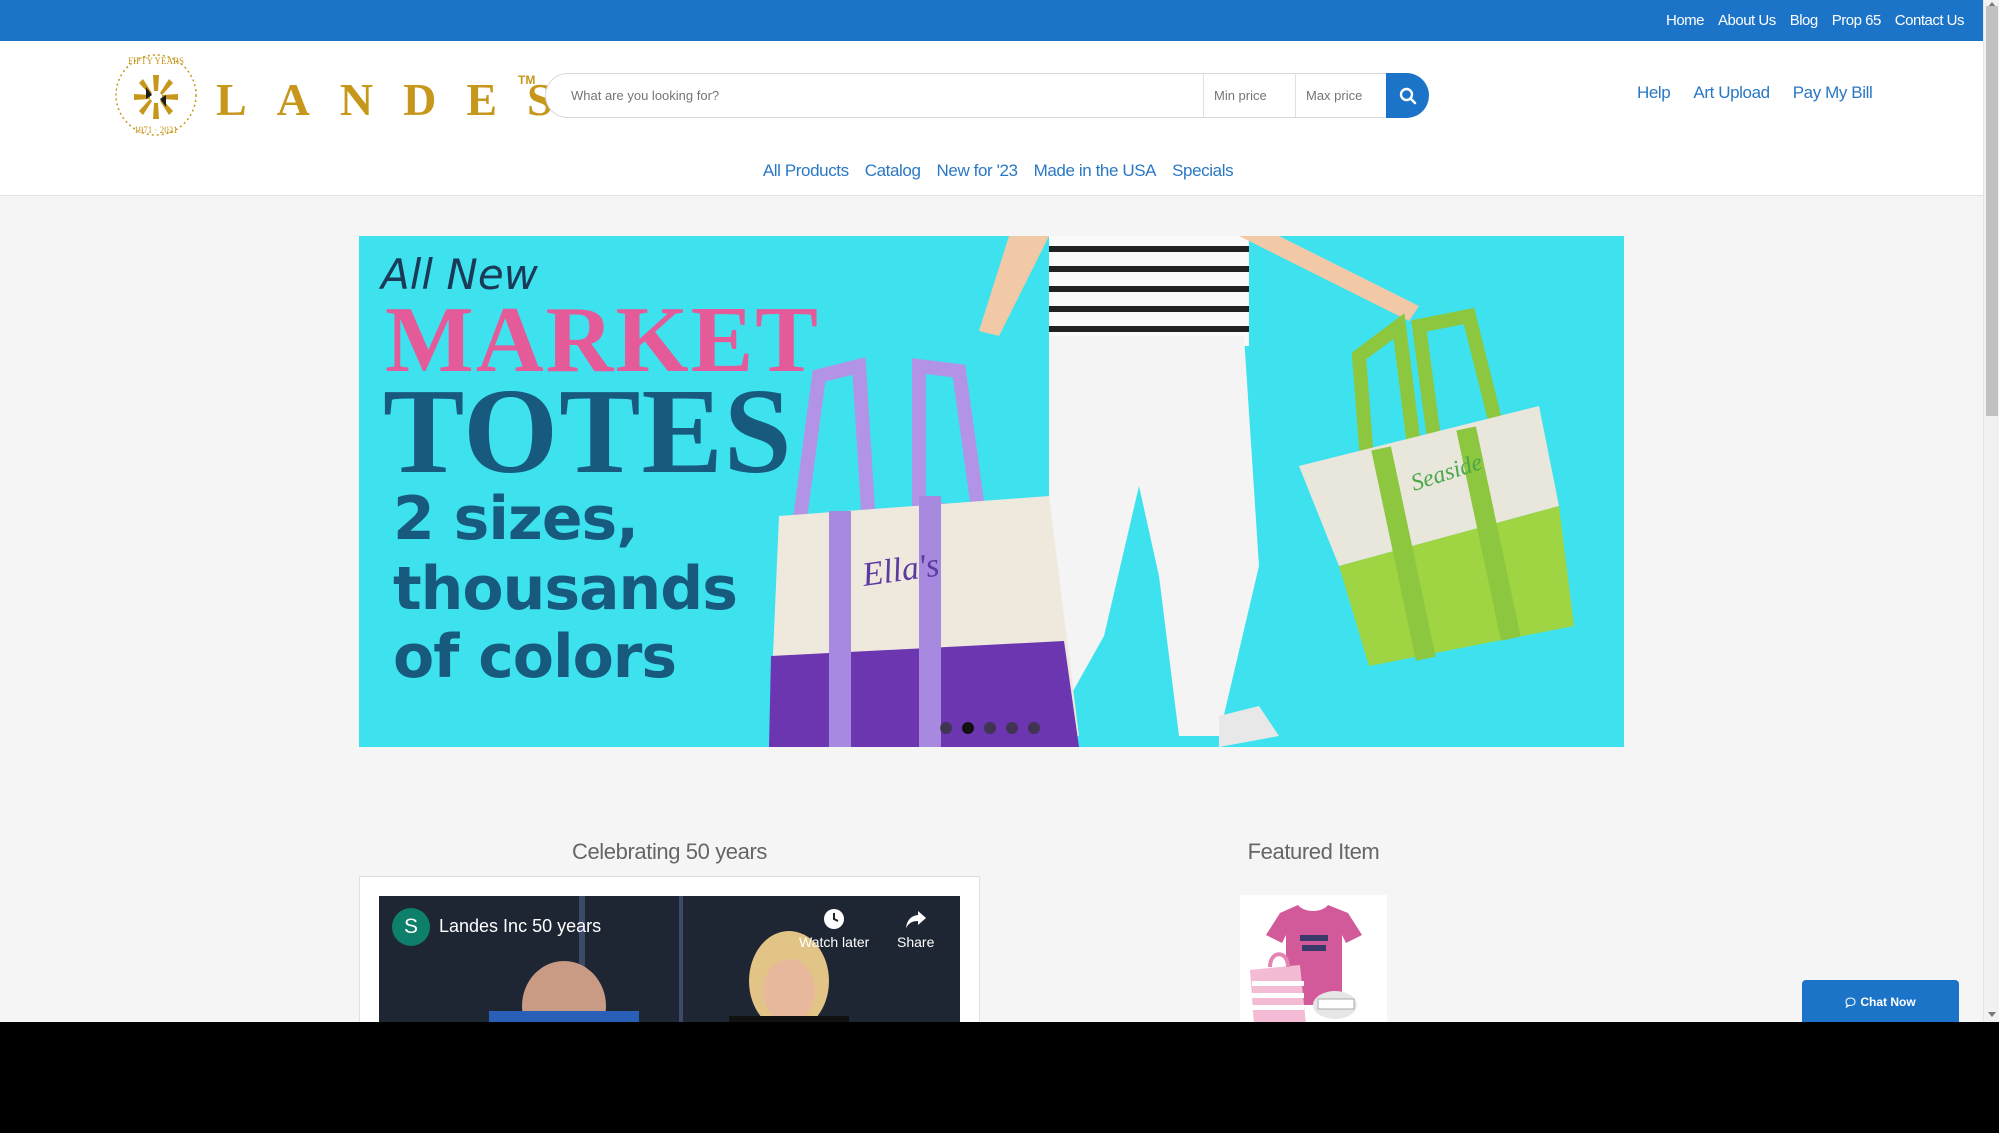  Describe the element at coordinates (1341, 95) in the screenshot. I see `max-price-input` at that location.